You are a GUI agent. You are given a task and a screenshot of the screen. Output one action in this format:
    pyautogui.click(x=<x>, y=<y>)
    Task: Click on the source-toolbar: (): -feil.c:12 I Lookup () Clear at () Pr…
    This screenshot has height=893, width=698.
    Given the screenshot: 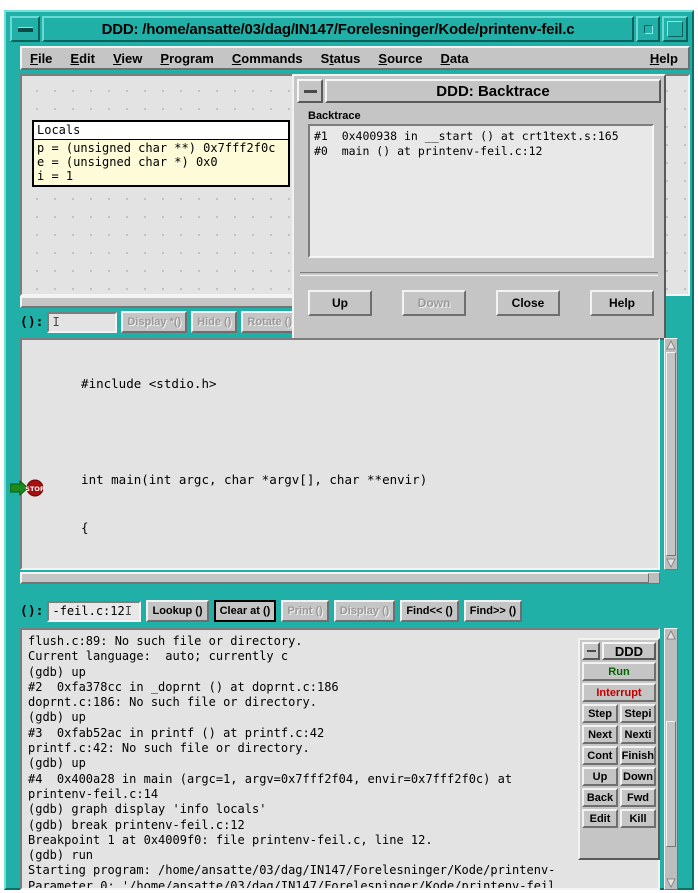 What is the action you would take?
    pyautogui.click(x=355, y=611)
    